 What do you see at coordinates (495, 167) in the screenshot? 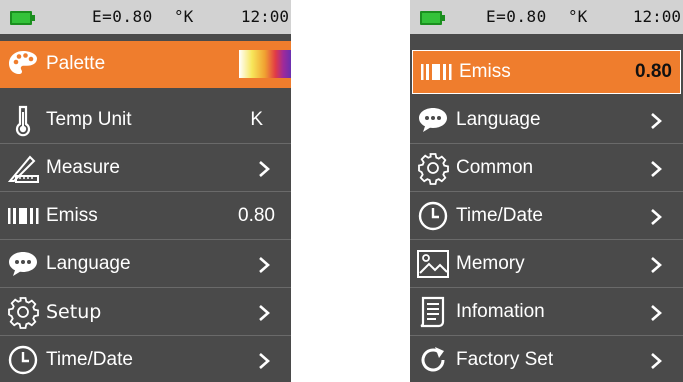
I see `menu-item-label: Common` at bounding box center [495, 167].